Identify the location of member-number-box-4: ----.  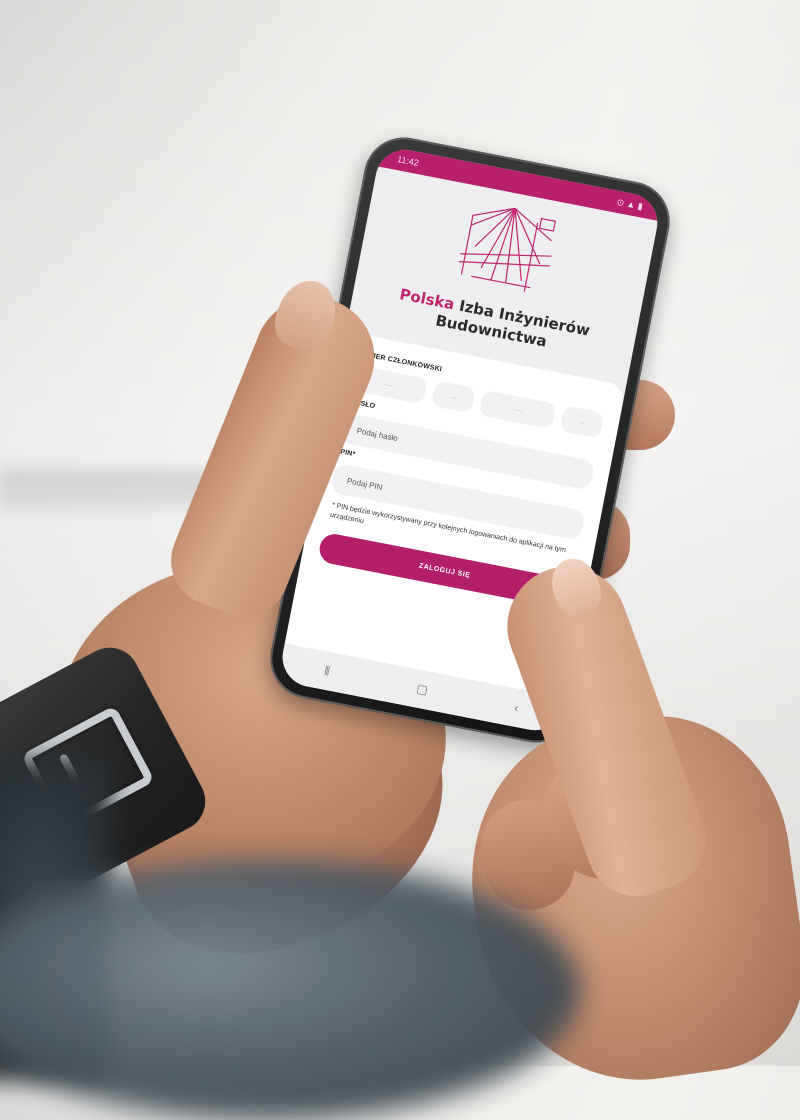
(582, 422).